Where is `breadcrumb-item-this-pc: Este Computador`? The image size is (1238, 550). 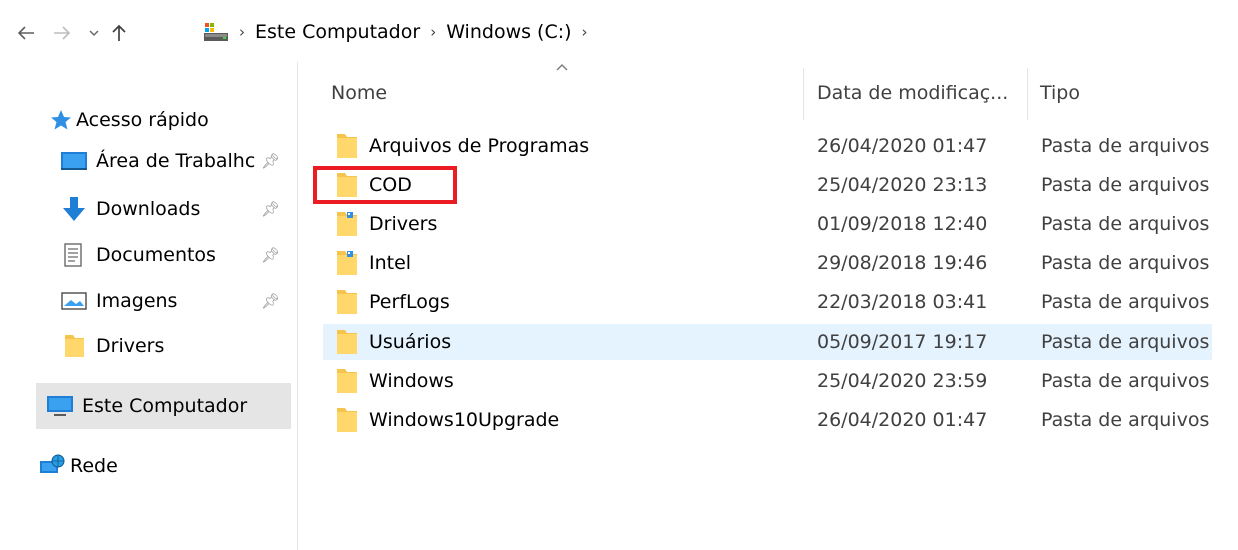 breadcrumb-item-this-pc: Este Computador is located at coordinates (337, 32).